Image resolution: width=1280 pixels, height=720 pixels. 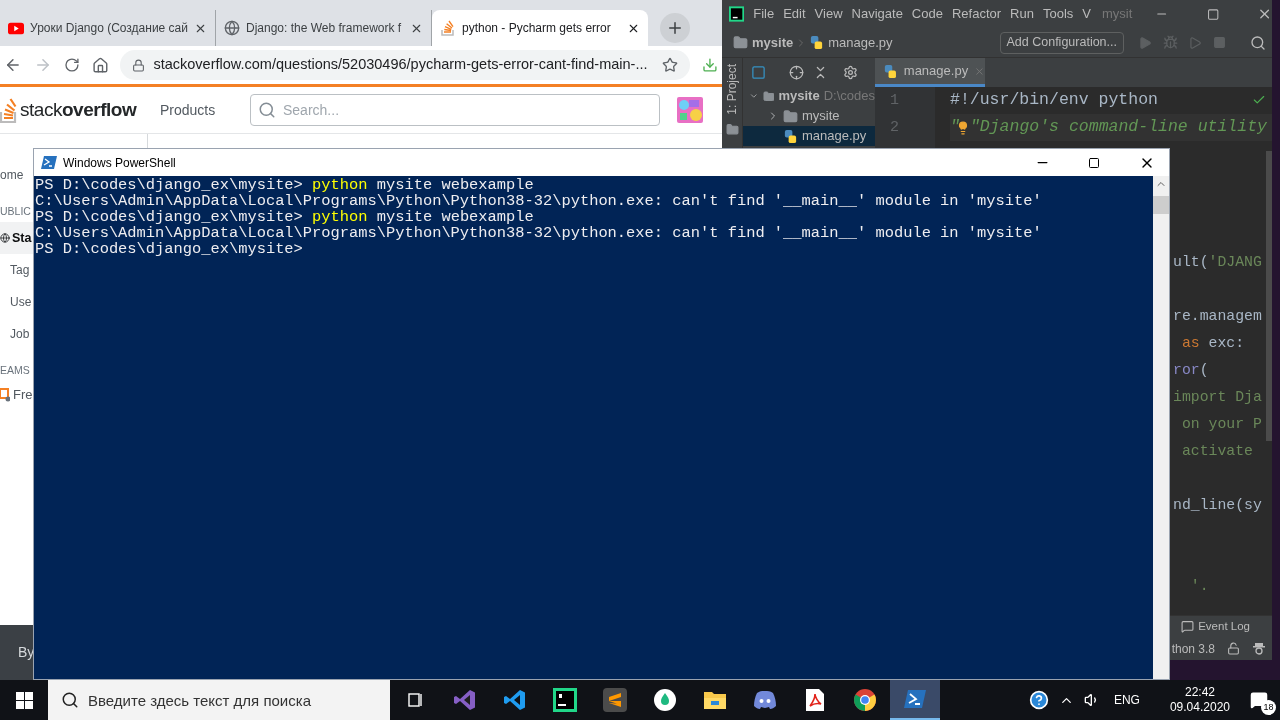 I want to click on code-text: ", so click(x=955, y=127).